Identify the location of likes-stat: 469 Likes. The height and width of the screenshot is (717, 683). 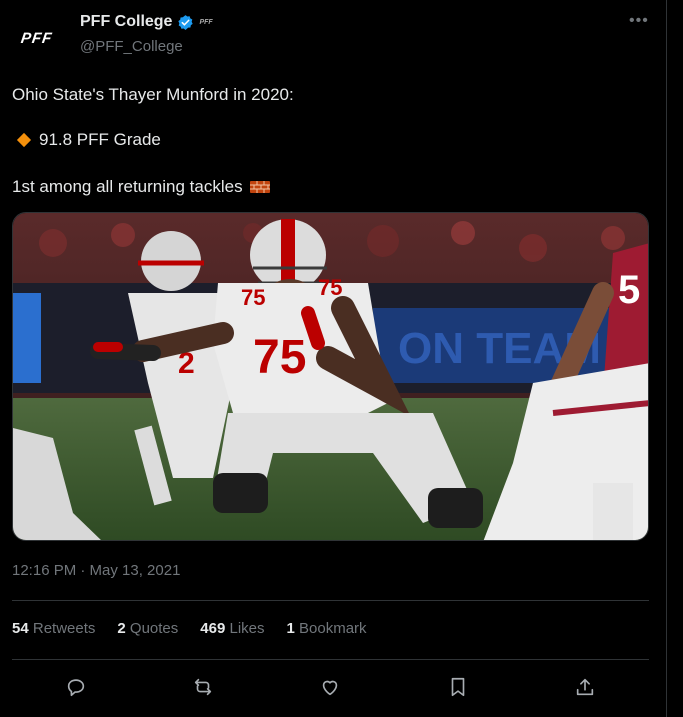
(232, 628).